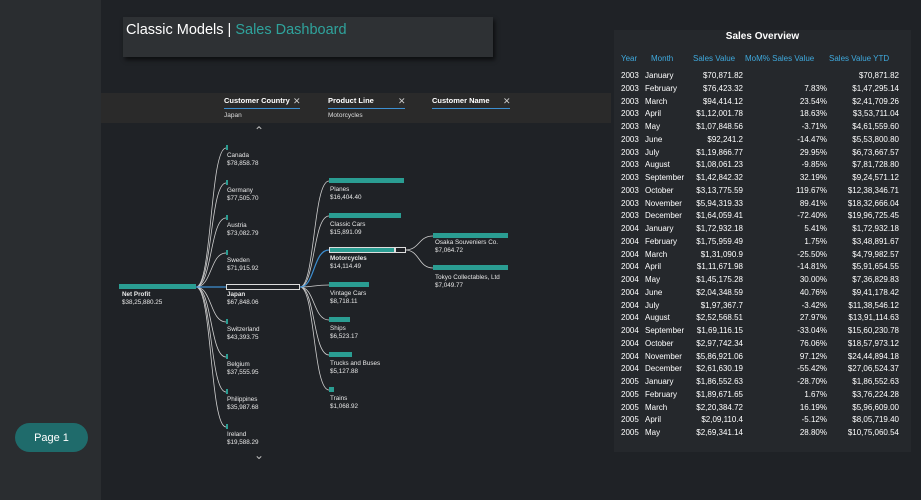 This screenshot has width=921, height=500. What do you see at coordinates (629, 58) in the screenshot?
I see `col-header-year: Year` at bounding box center [629, 58].